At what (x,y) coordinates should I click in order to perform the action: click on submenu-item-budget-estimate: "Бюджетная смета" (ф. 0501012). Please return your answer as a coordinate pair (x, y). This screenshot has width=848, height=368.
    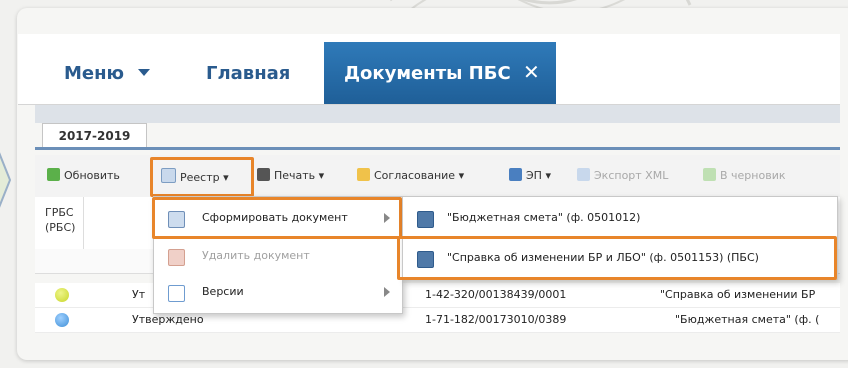
    Looking at the image, I should click on (620, 218).